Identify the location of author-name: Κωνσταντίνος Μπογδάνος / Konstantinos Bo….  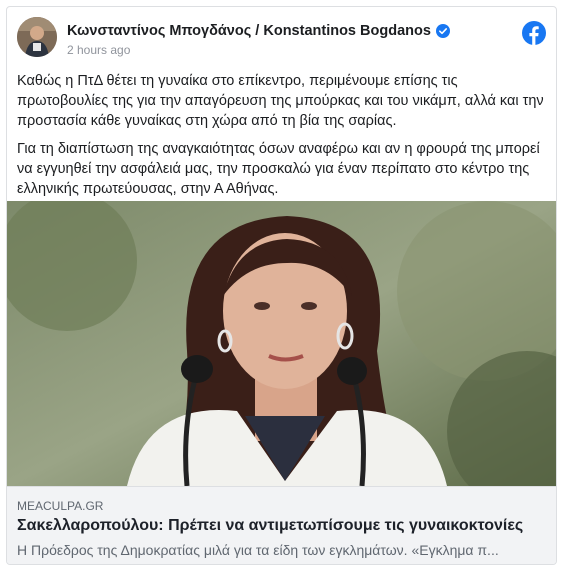
(258, 31).